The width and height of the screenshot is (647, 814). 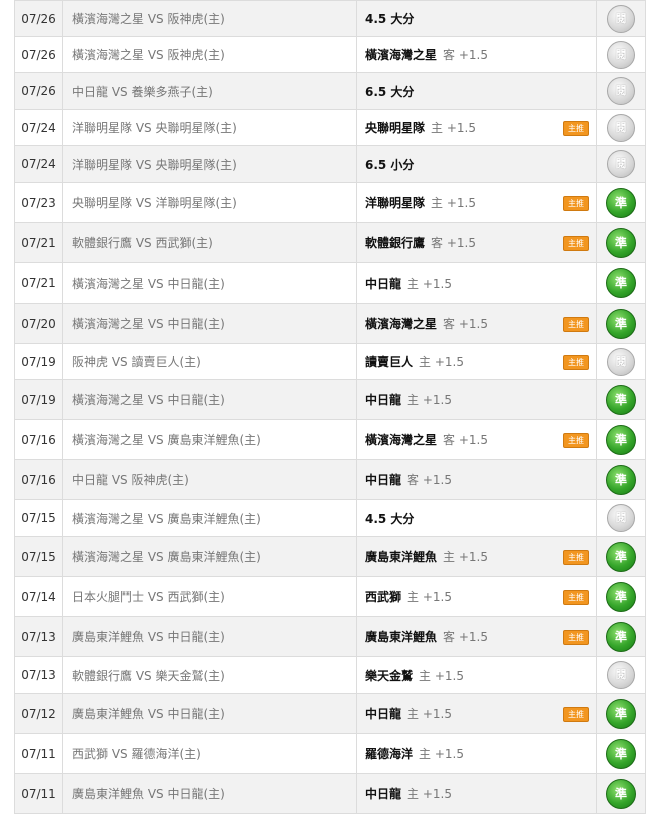 What do you see at coordinates (38, 399) in the screenshot?
I see `game-date: 07/19` at bounding box center [38, 399].